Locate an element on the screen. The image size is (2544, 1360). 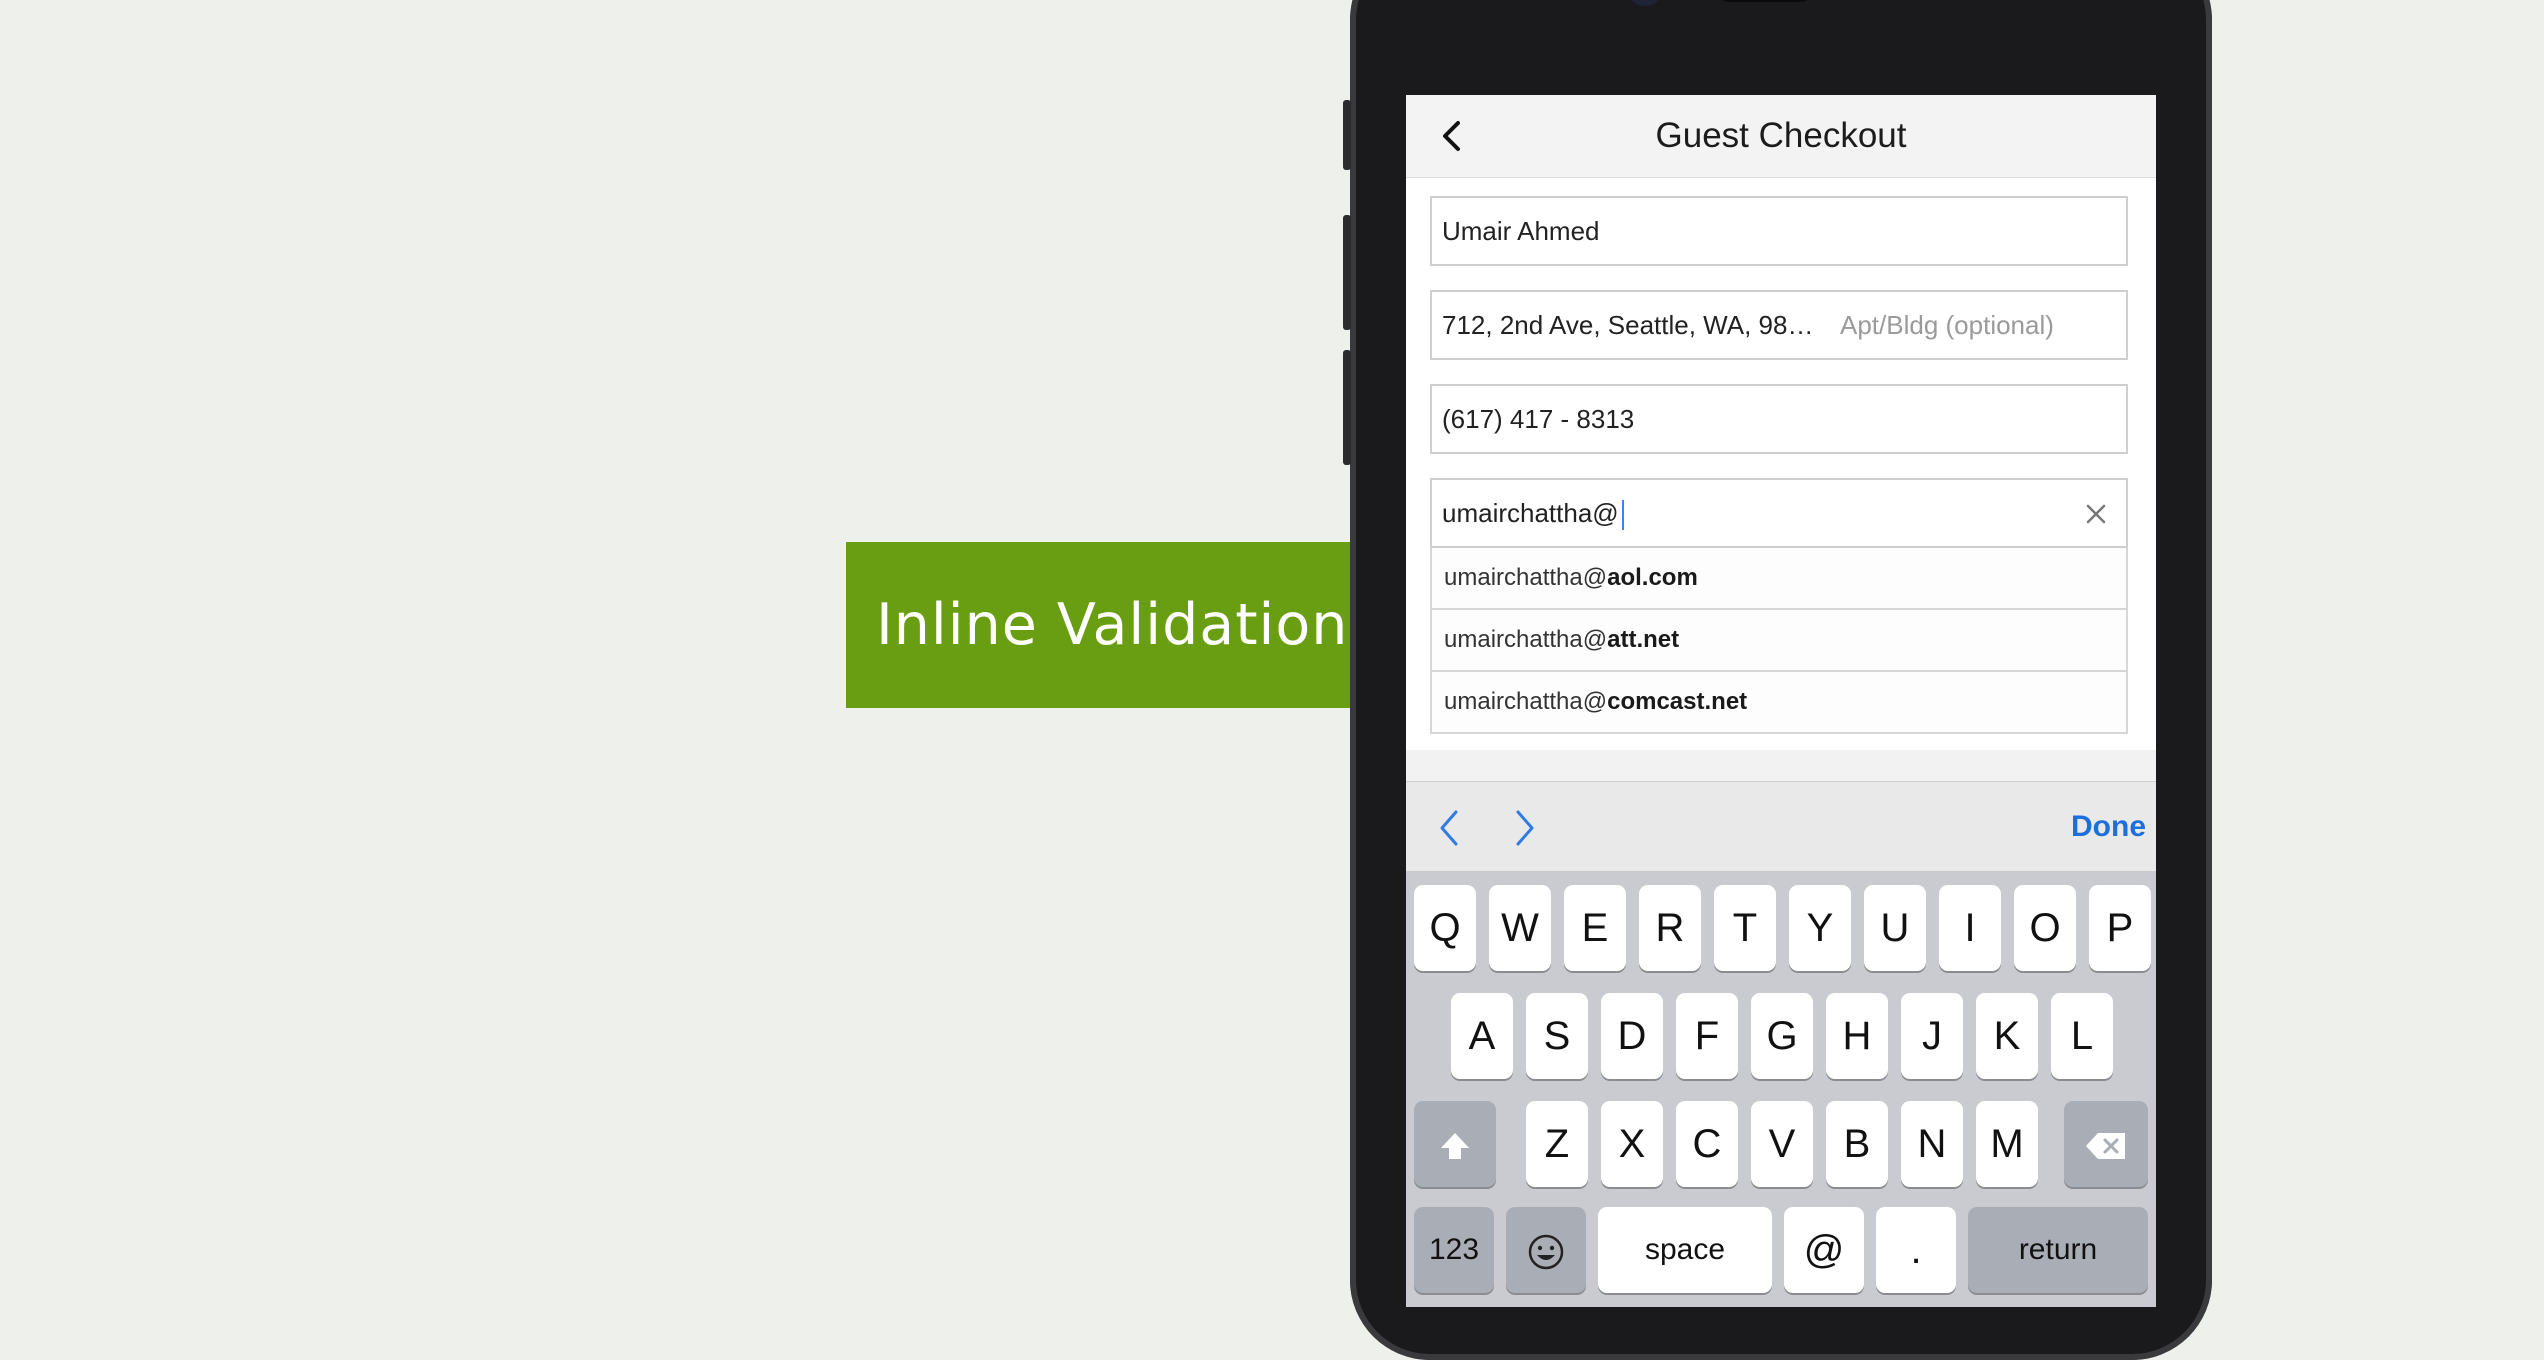
key-b: B is located at coordinates (1857, 1144).